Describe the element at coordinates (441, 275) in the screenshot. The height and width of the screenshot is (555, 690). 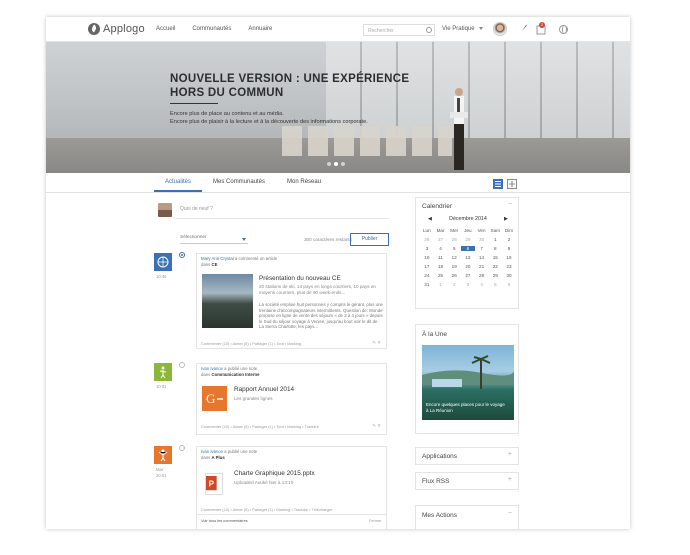
I see `calendar-day: 25` at that location.